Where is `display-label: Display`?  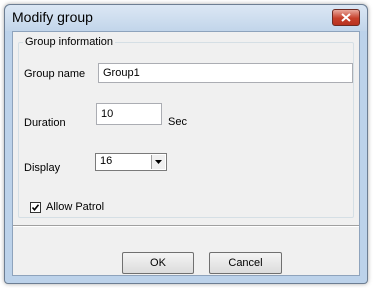
display-label: Display is located at coordinates (42, 168).